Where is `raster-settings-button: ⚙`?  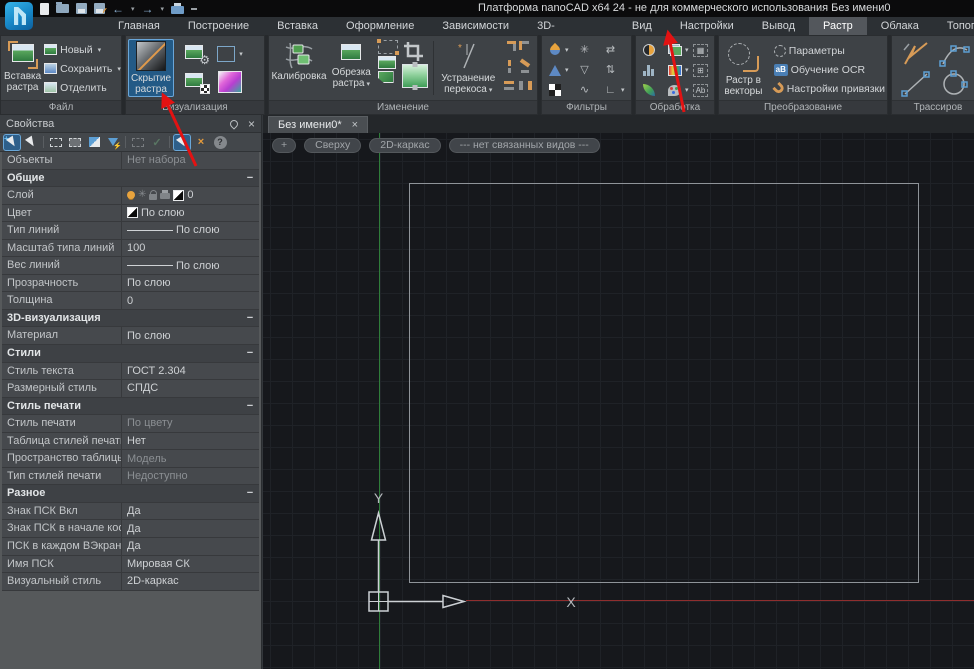
raster-settings-button: ⚙ is located at coordinates (196, 54).